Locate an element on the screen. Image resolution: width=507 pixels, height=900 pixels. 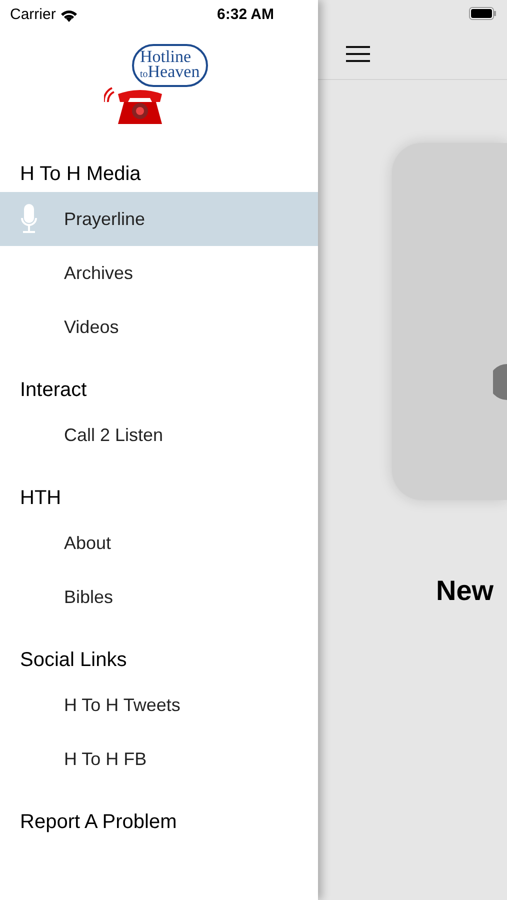
content-heading: New is located at coordinates (465, 591).